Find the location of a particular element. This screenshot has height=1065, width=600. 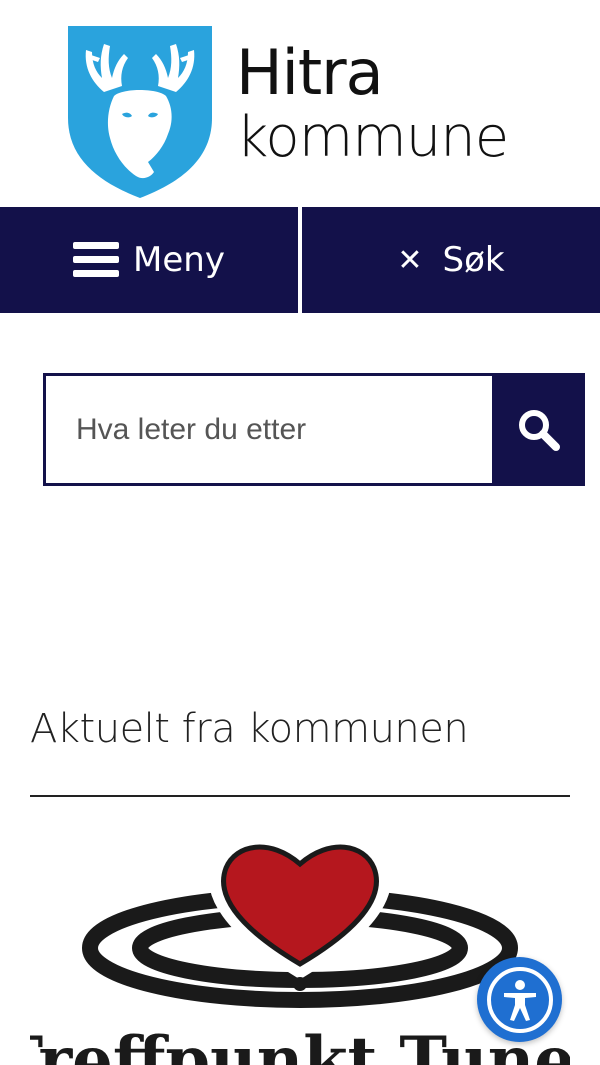

logo-subtitle: kommune is located at coordinates (372, 137).